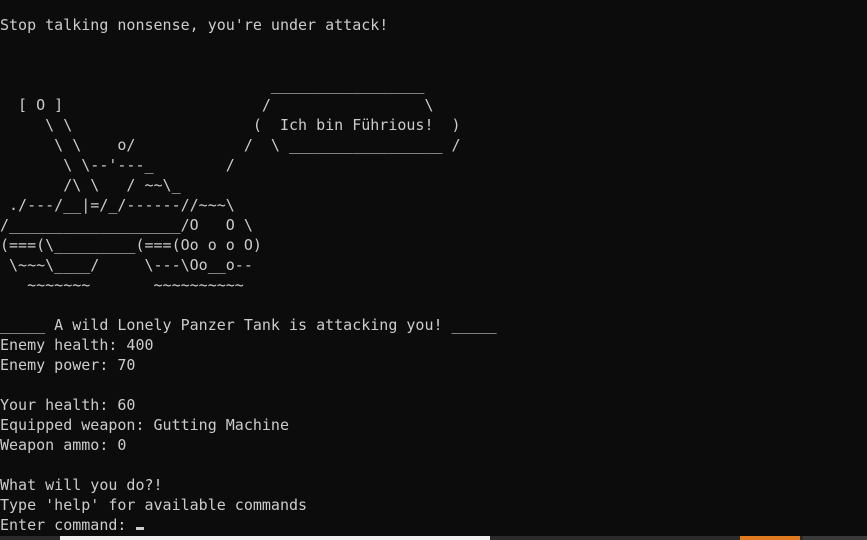 The width and height of the screenshot is (867, 540). I want to click on your-health: Your health: 60, so click(68, 405).